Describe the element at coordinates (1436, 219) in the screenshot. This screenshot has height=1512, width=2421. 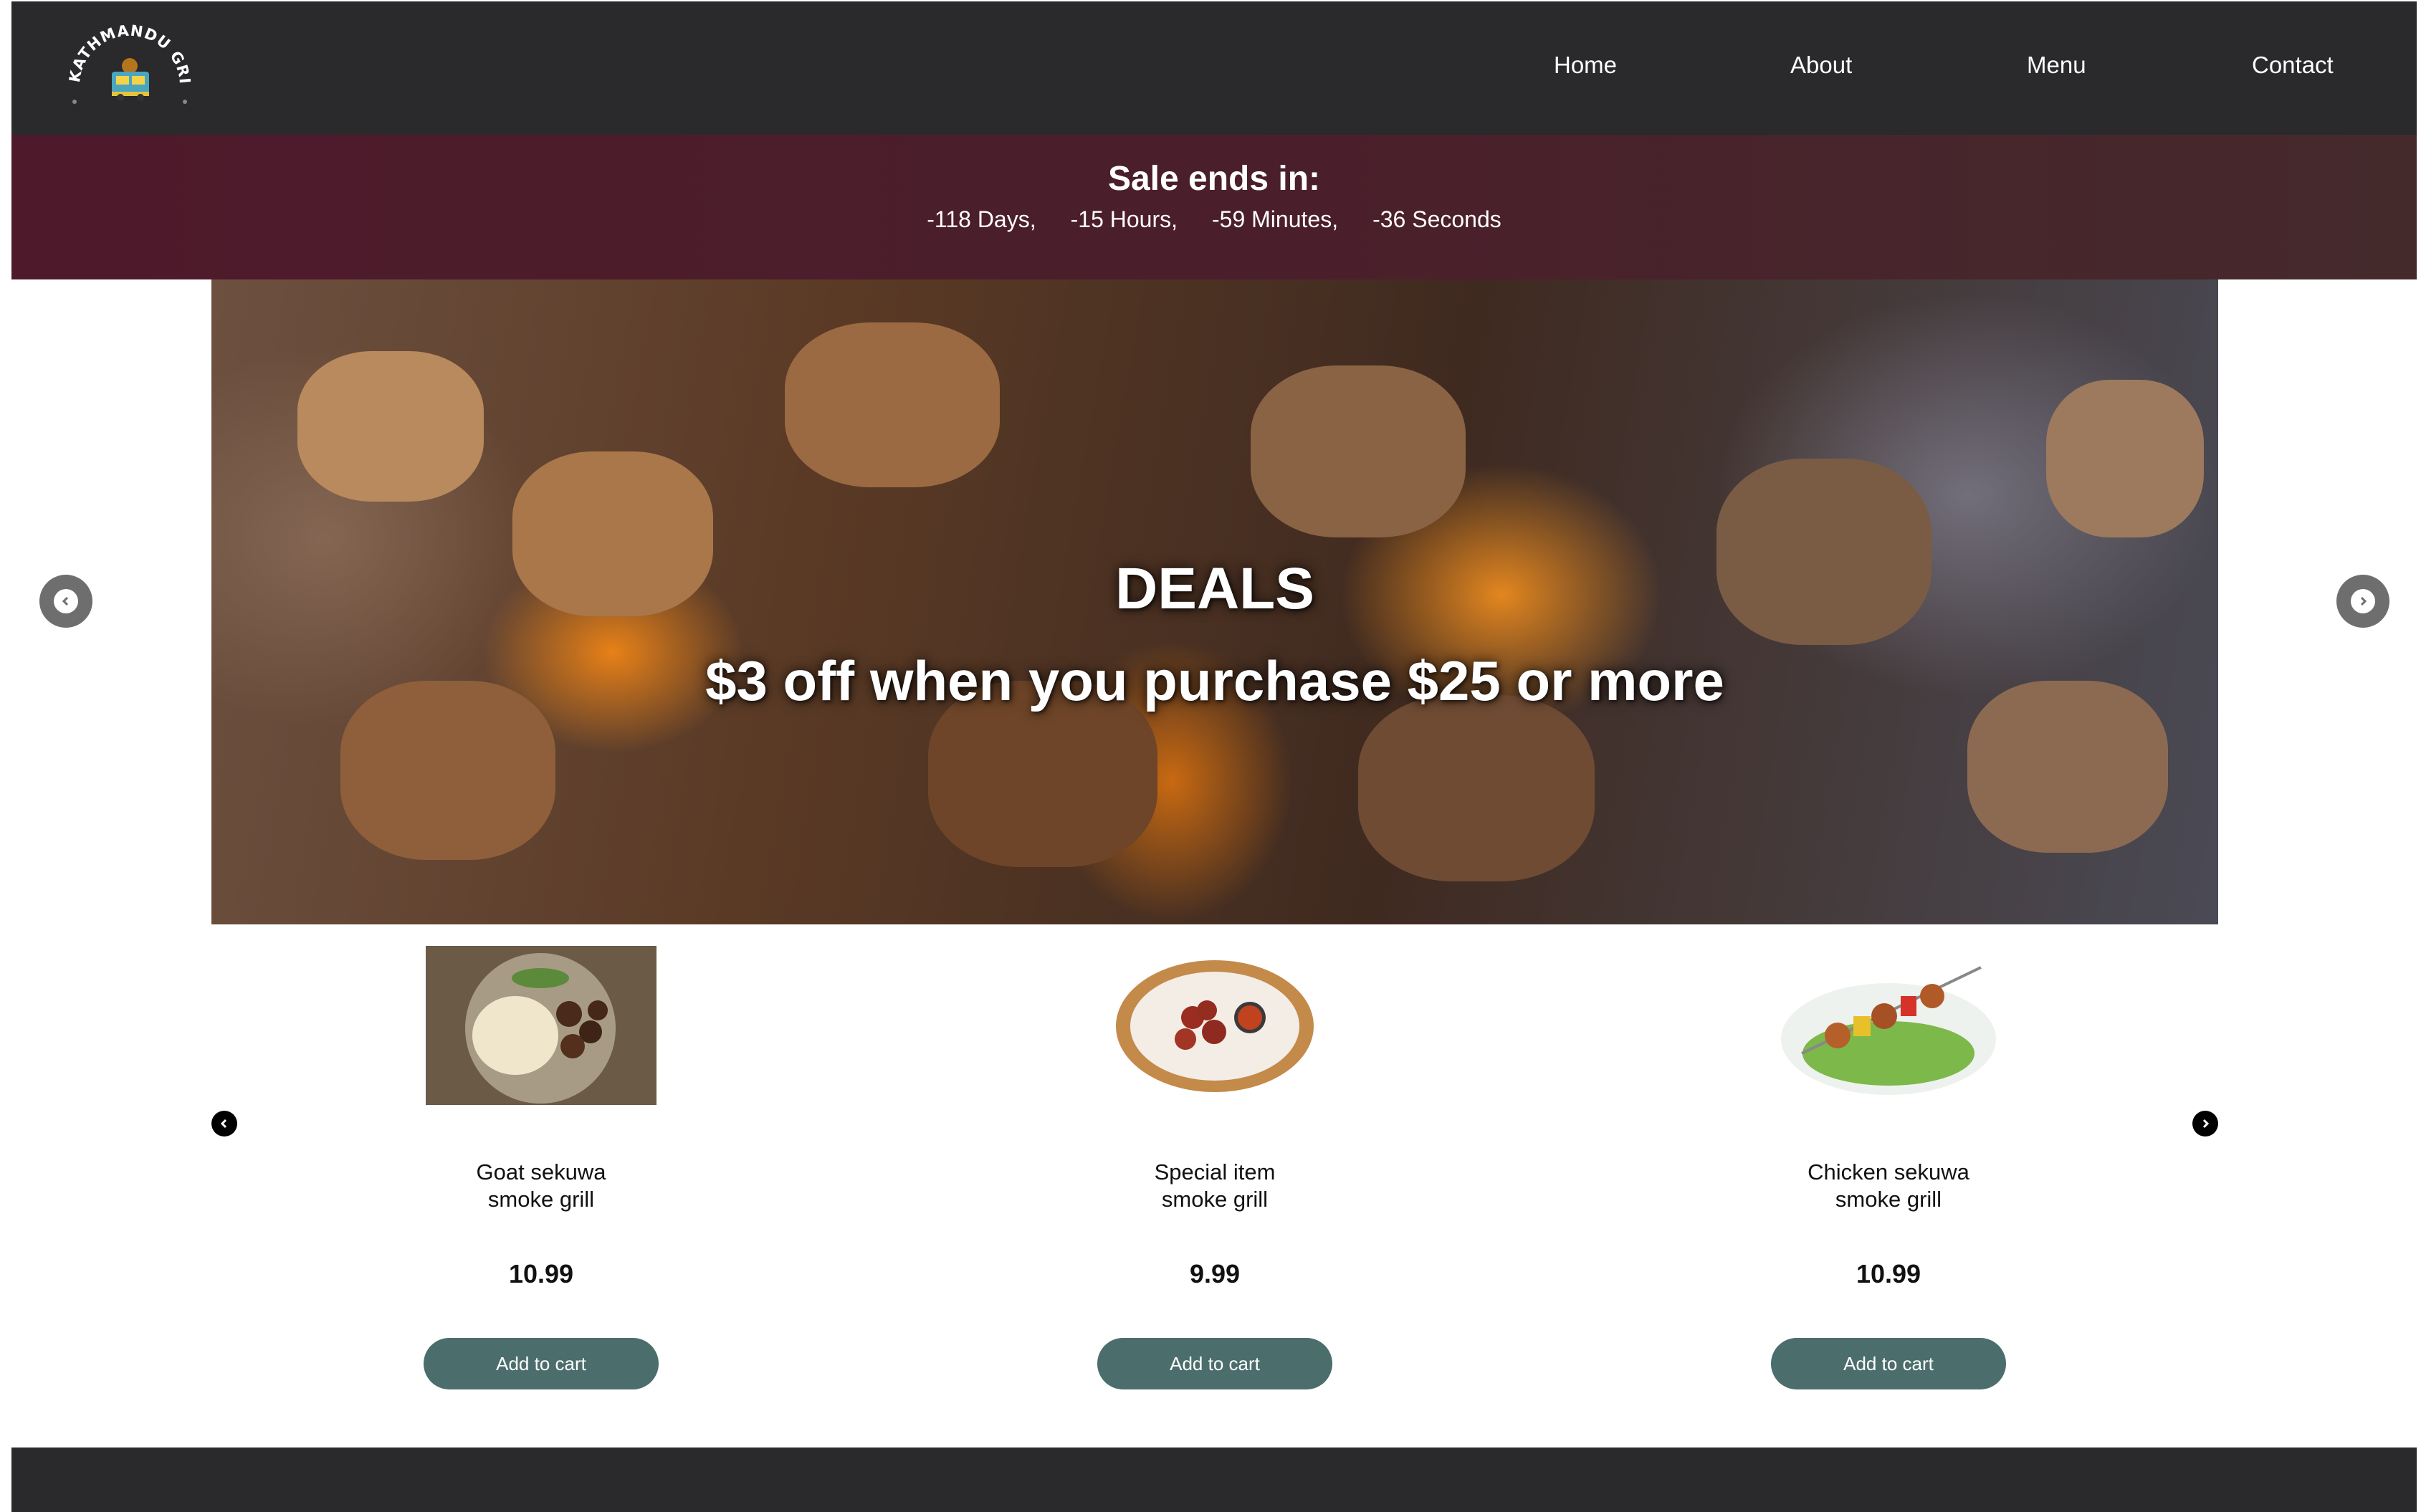
I see `countdown-seconds: -36 Seconds` at that location.